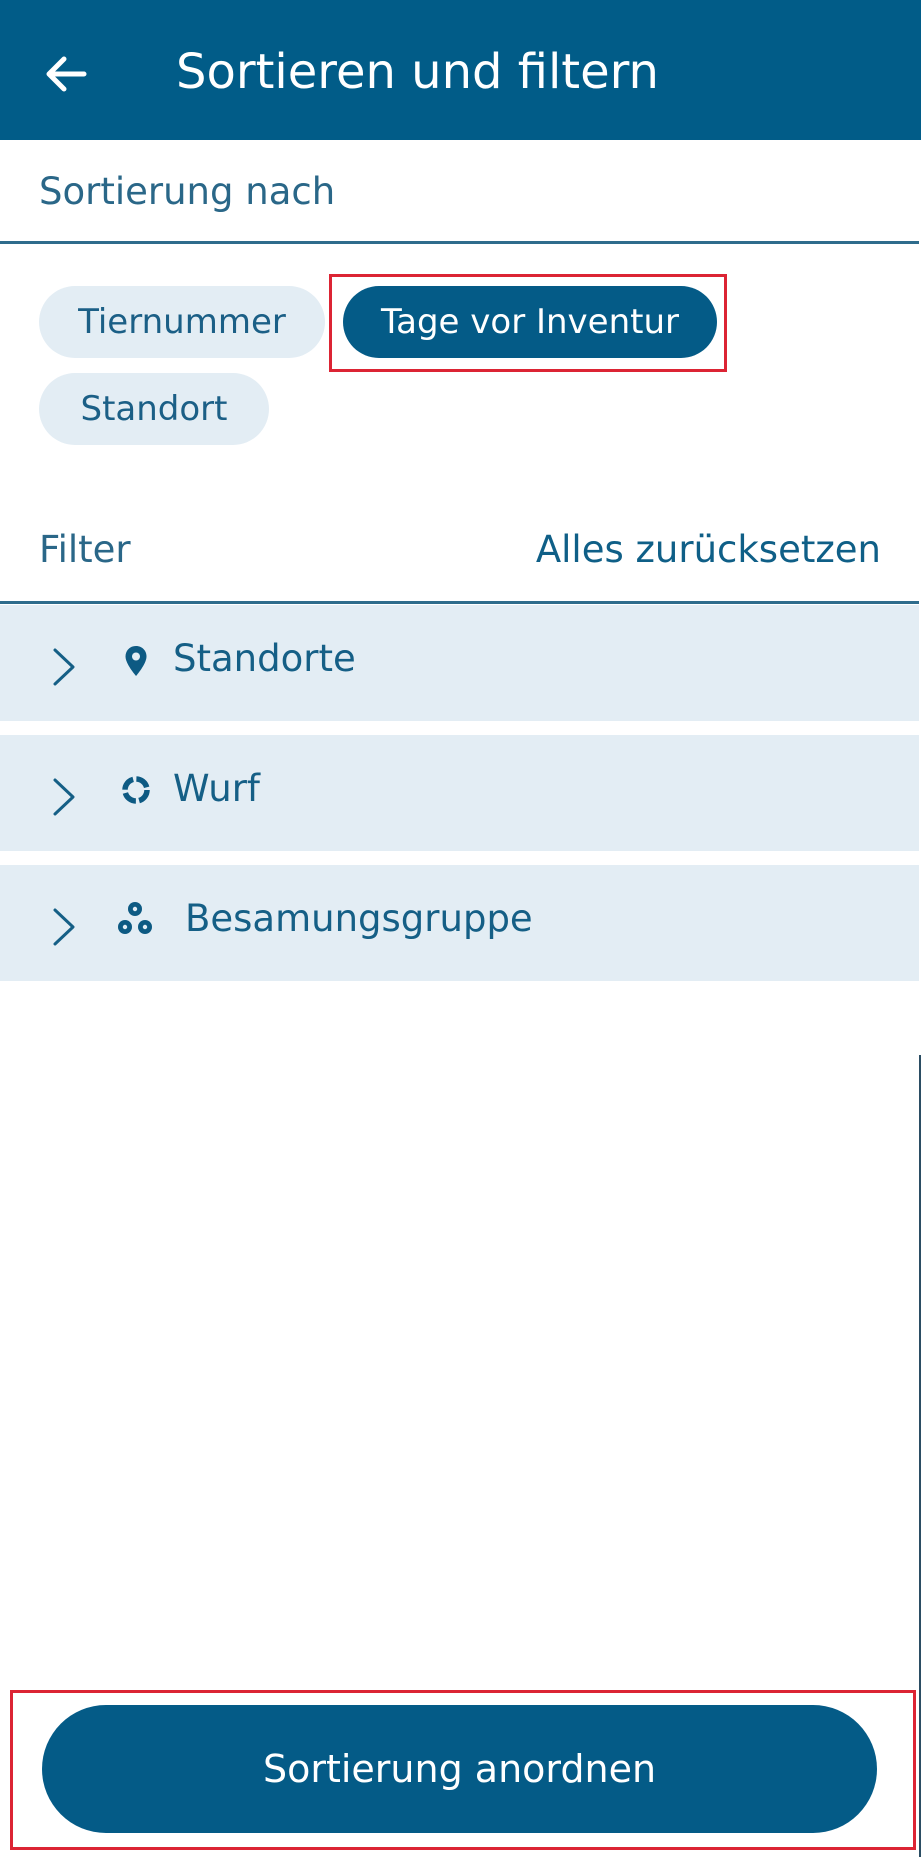 This screenshot has width=921, height=1857. Describe the element at coordinates (708, 550) in the screenshot. I see `reset-all-link: Alles zurücksetzen` at that location.